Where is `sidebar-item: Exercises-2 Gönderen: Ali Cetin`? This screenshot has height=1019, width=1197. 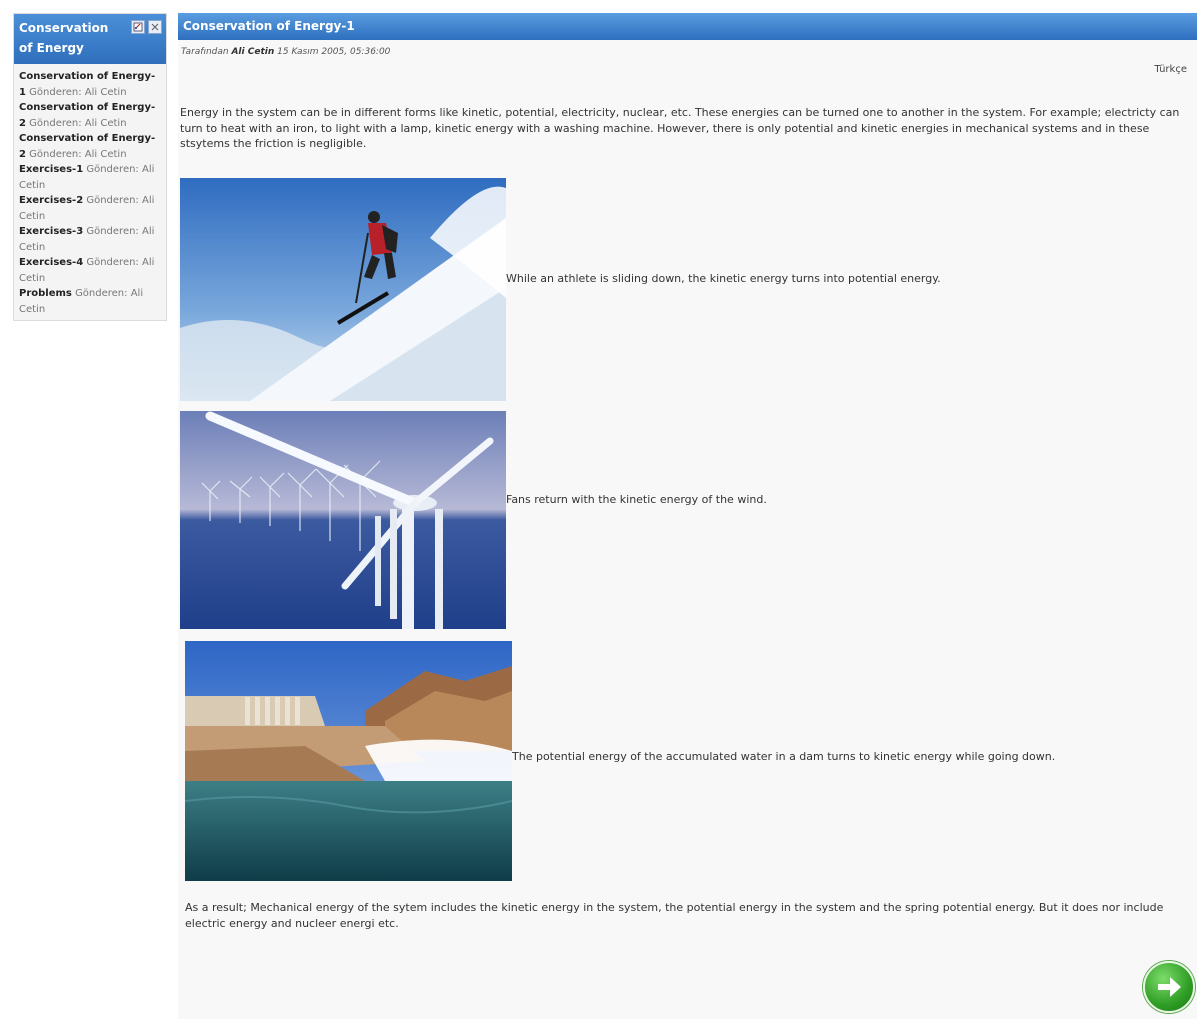
sidebar-item: Exercises-2 Gönderen: Ali Cetin is located at coordinates (90, 208).